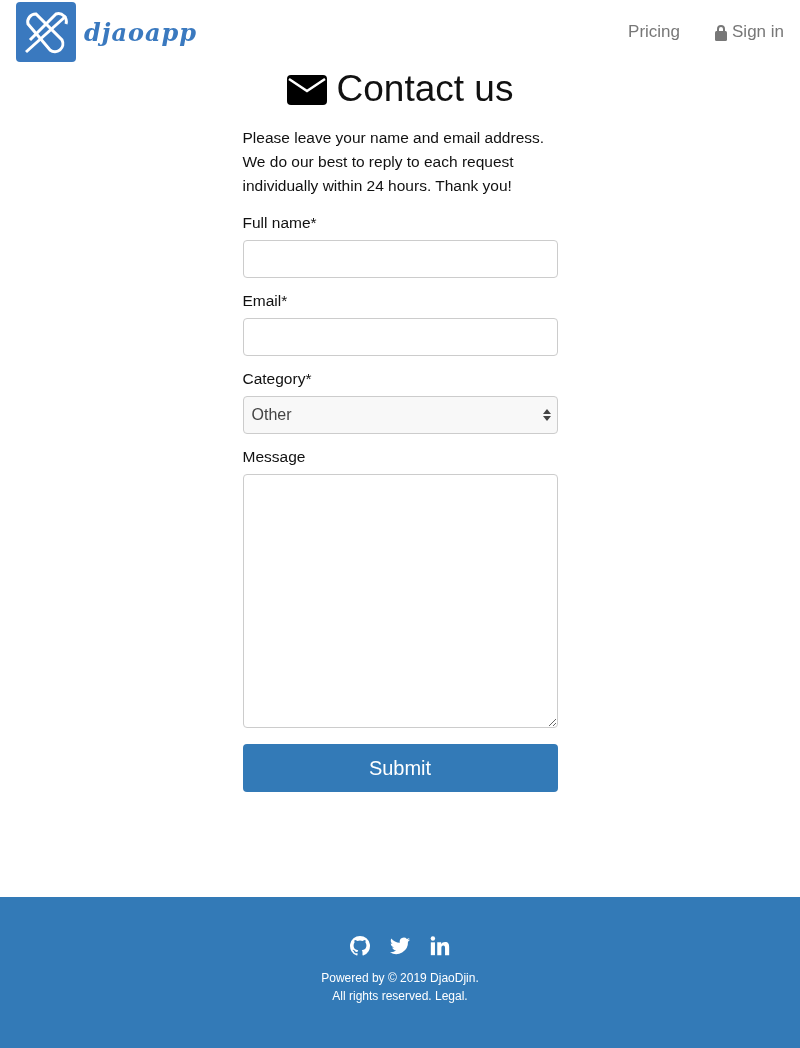 This screenshot has height=1048, width=800. What do you see at coordinates (400, 996) in the screenshot?
I see `footer-text: All rights reserved. Legal.` at bounding box center [400, 996].